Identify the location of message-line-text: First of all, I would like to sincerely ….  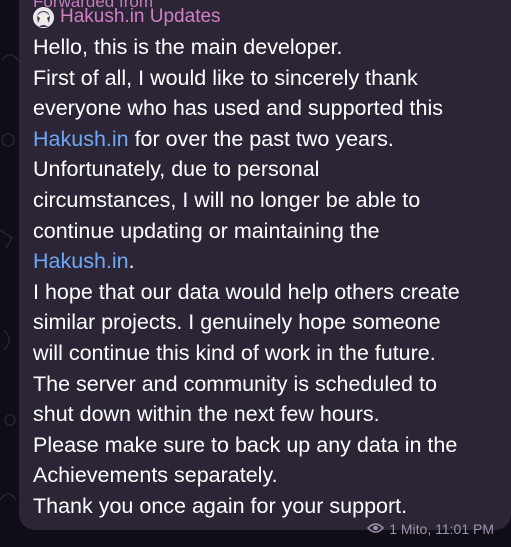
(225, 77).